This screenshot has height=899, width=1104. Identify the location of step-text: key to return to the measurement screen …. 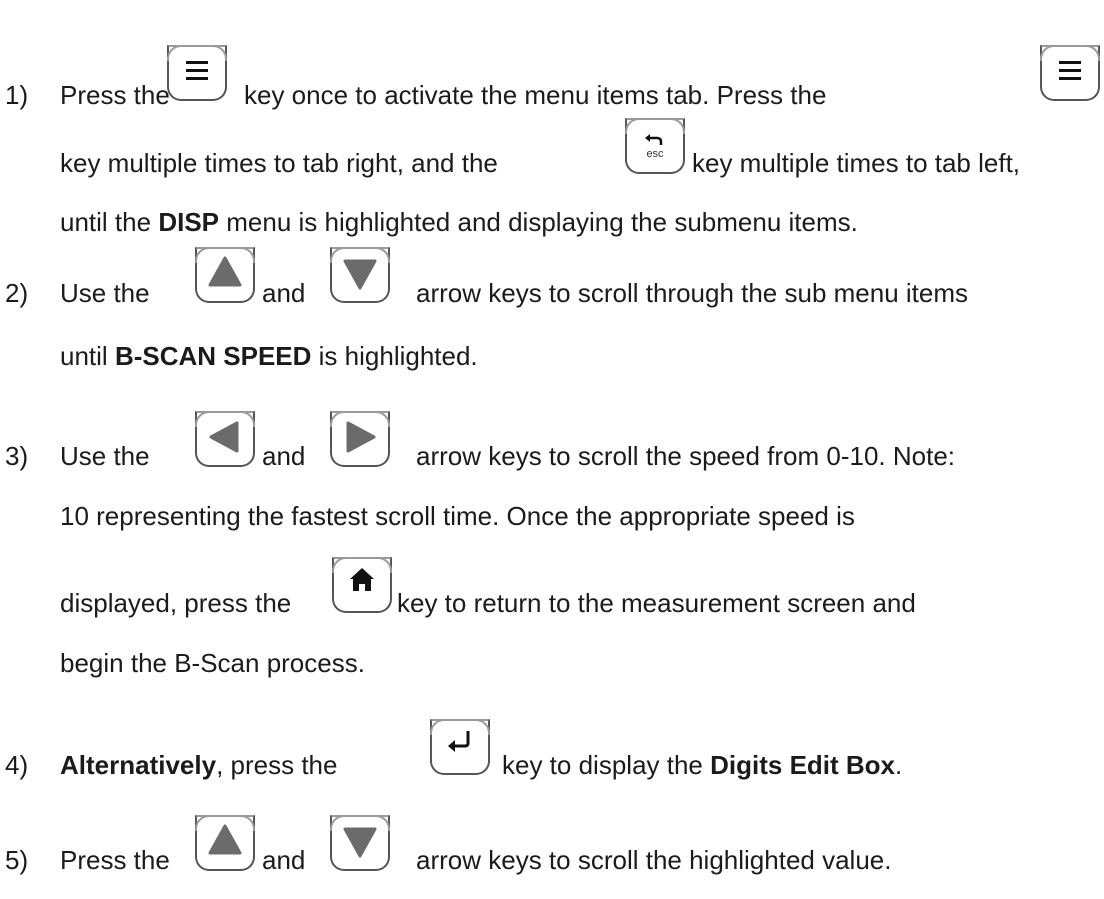
(656, 603).